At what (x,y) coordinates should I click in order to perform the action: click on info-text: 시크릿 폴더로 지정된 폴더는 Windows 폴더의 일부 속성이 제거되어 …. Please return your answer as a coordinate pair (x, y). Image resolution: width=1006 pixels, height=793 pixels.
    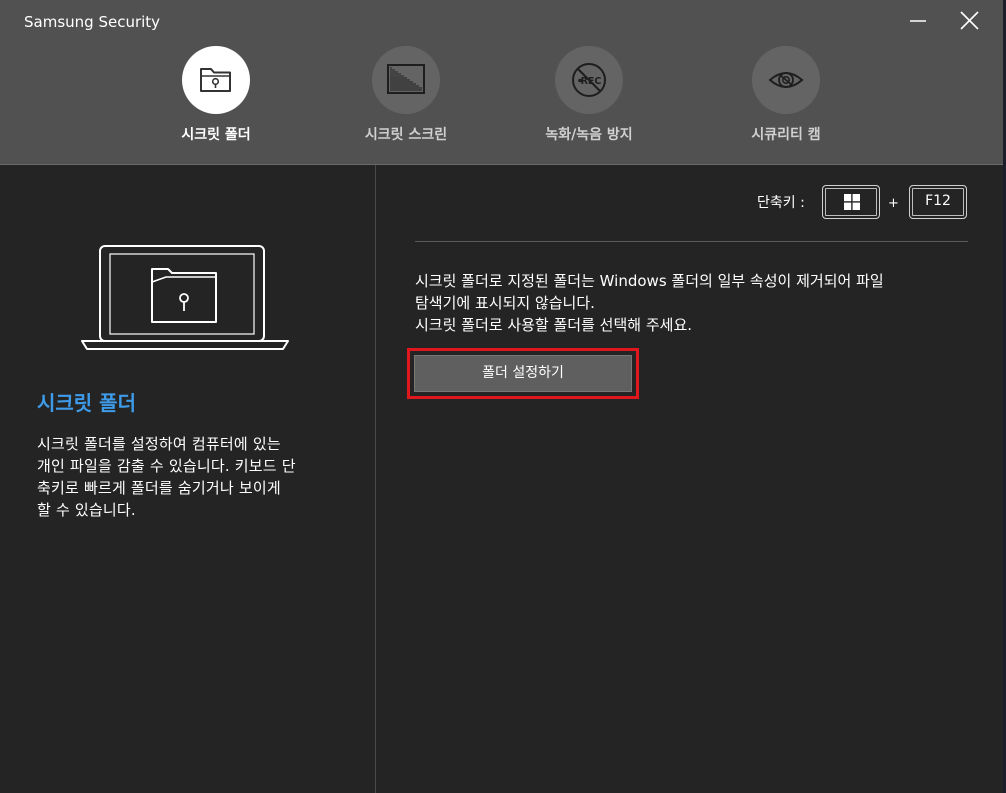
    Looking at the image, I should click on (695, 303).